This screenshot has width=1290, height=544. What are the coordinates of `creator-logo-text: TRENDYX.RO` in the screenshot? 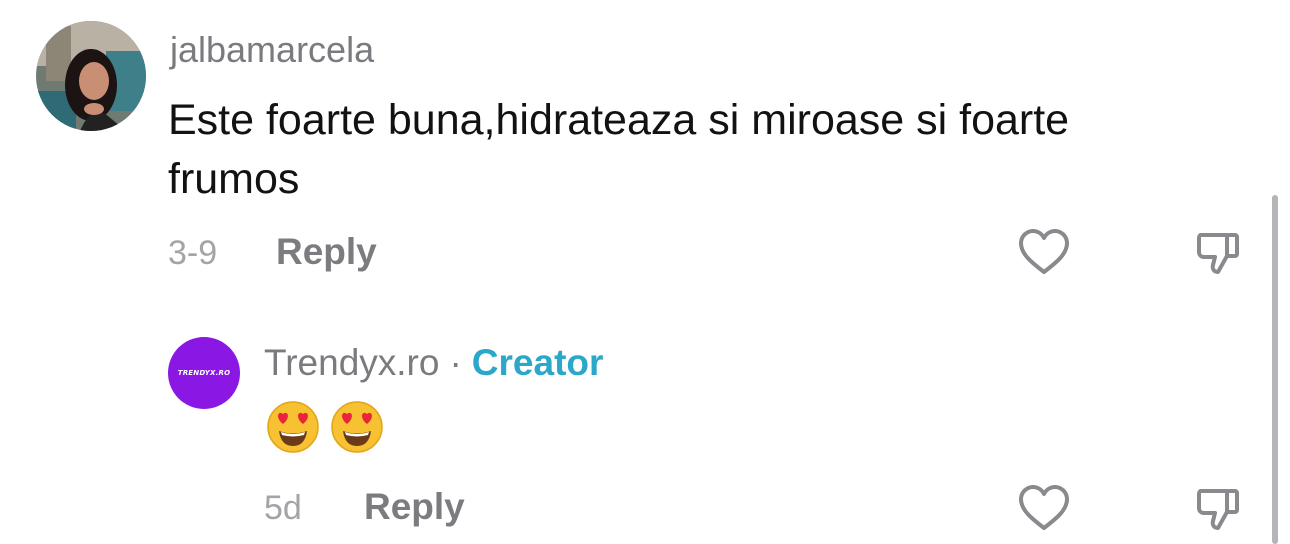 It's located at (204, 373).